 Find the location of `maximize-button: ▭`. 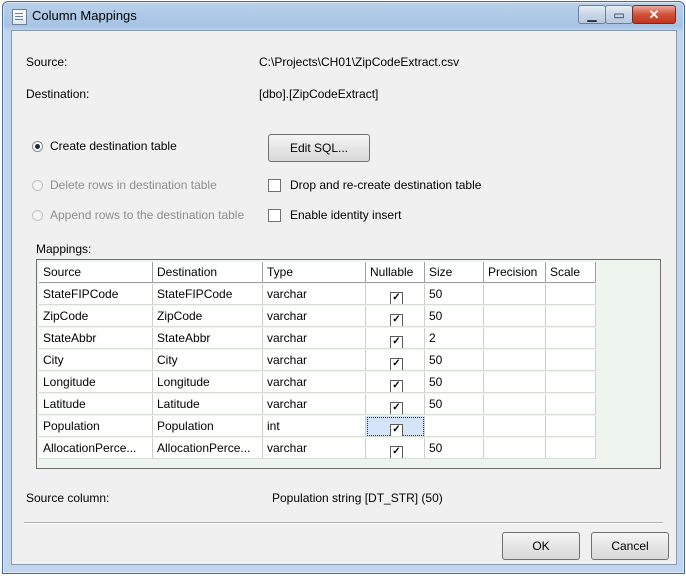

maximize-button: ▭ is located at coordinates (619, 14).